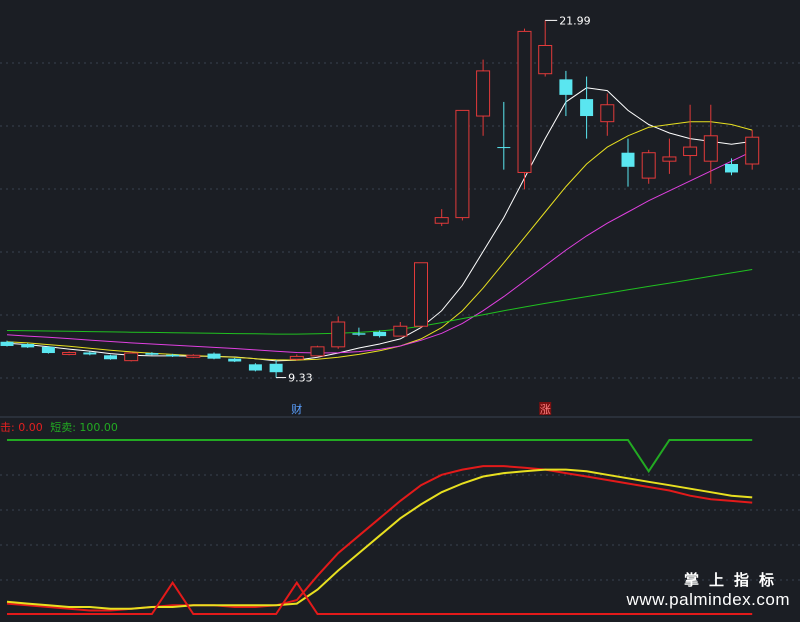 This screenshot has height=622, width=800. What do you see at coordinates (296, 409) in the screenshot?
I see `marker-label: 财` at bounding box center [296, 409].